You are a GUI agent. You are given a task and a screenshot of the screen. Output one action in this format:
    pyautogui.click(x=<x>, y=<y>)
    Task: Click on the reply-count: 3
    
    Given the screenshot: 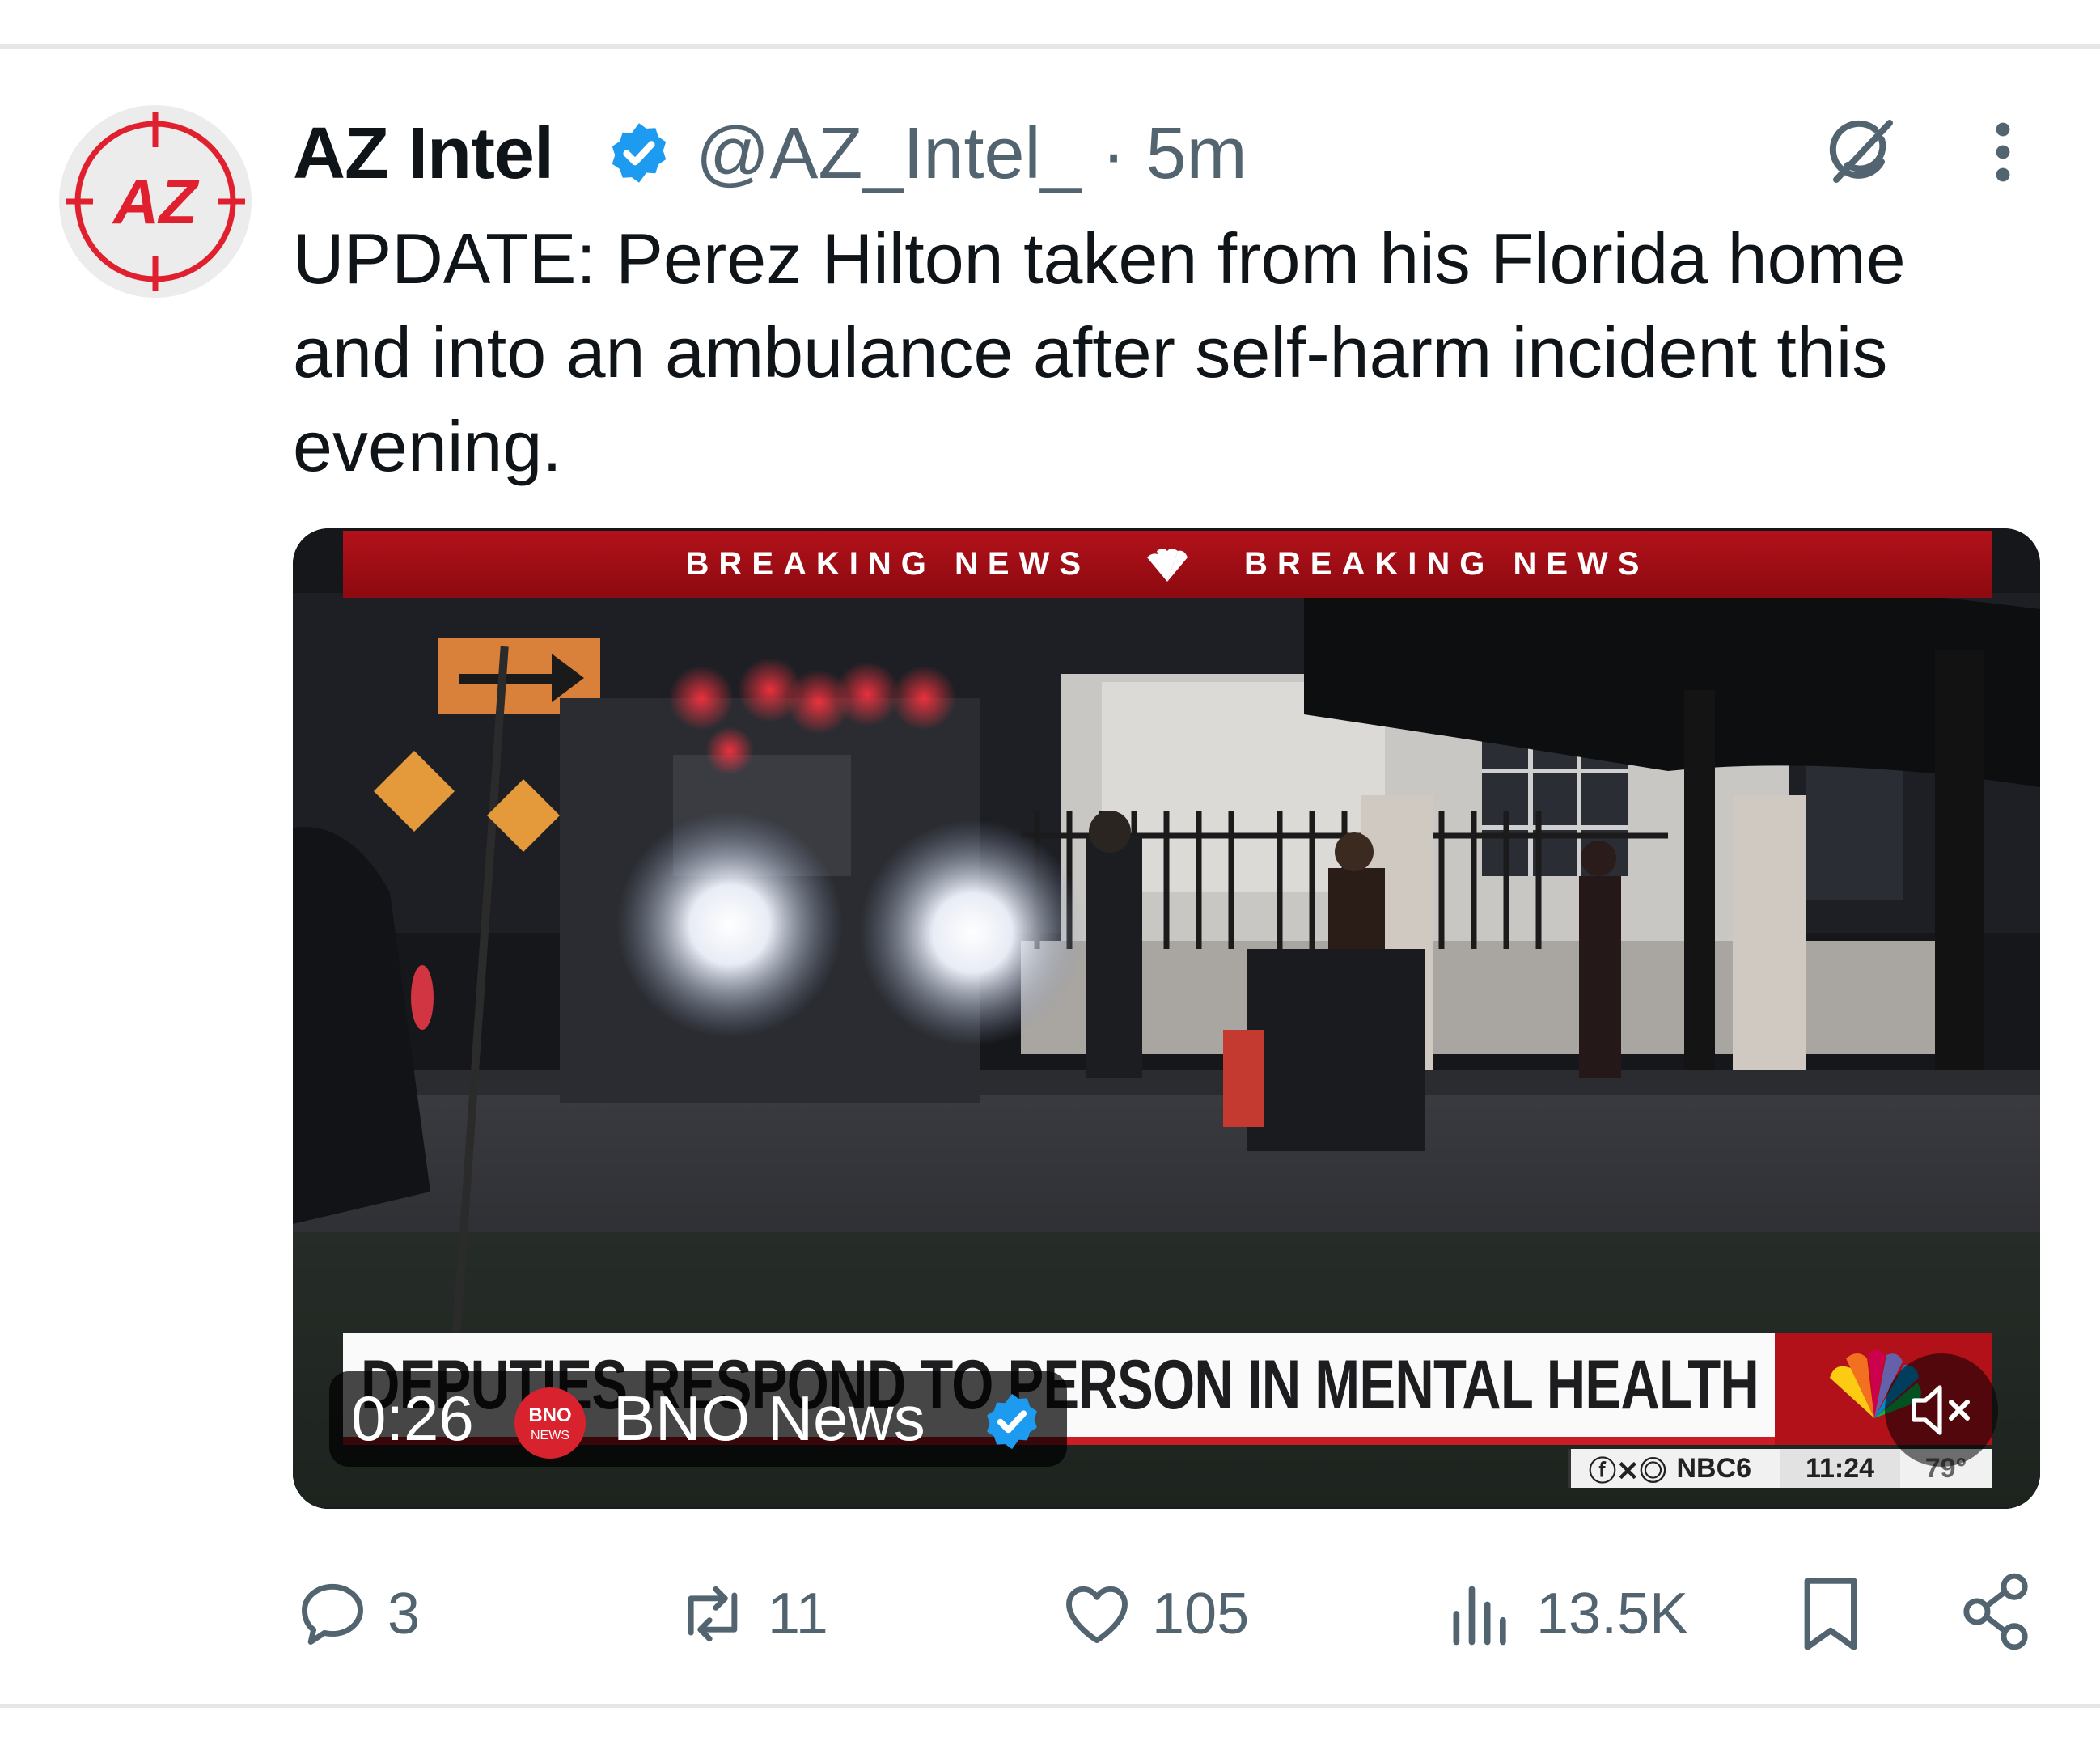 What is the action you would take?
    pyautogui.click(x=404, y=1614)
    